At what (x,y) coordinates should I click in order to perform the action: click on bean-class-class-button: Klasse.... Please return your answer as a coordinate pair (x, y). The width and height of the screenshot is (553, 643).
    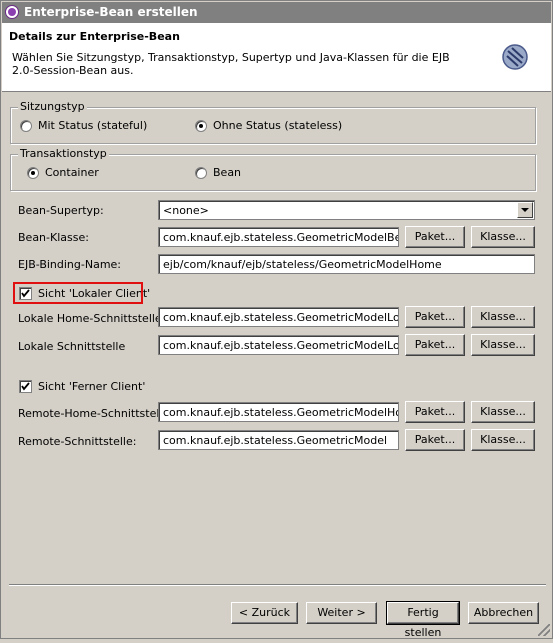
    Looking at the image, I should click on (503, 237).